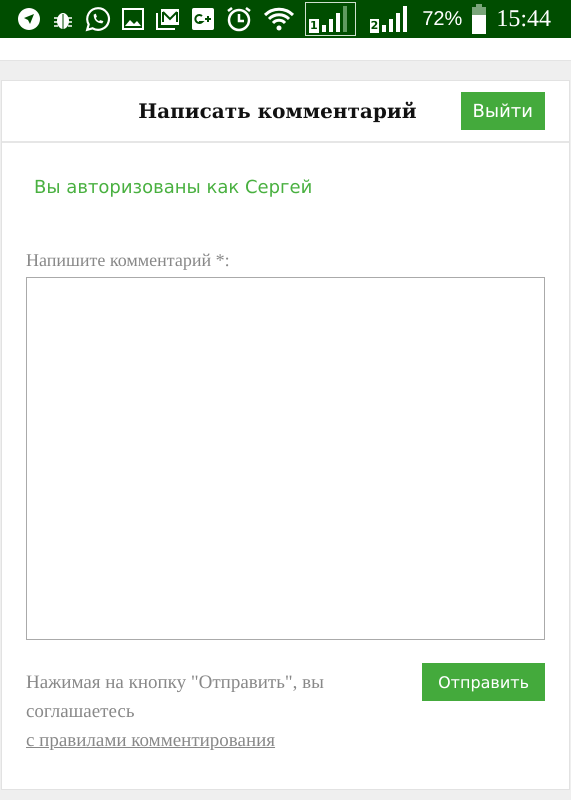 This screenshot has height=800, width=571. Describe the element at coordinates (391, 19) in the screenshot. I see `signal-indicator: 2` at that location.